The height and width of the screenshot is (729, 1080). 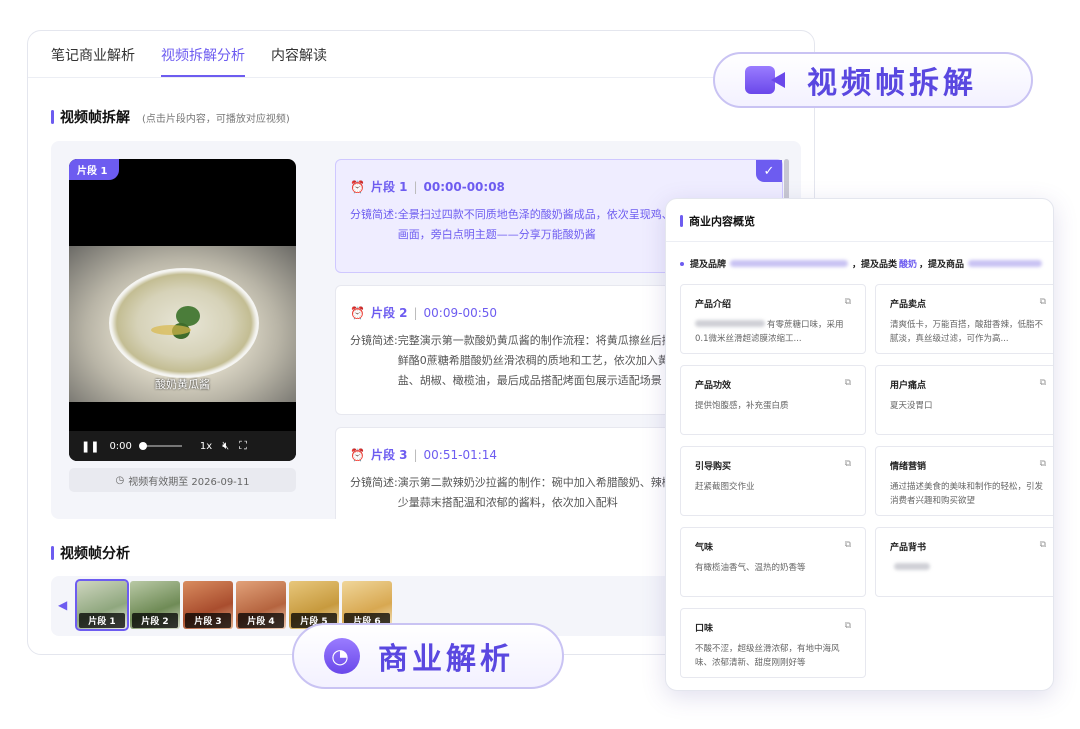 What do you see at coordinates (203, 61) in the screenshot?
I see `tab-video-analysis: 视频拆解分析` at bounding box center [203, 61].